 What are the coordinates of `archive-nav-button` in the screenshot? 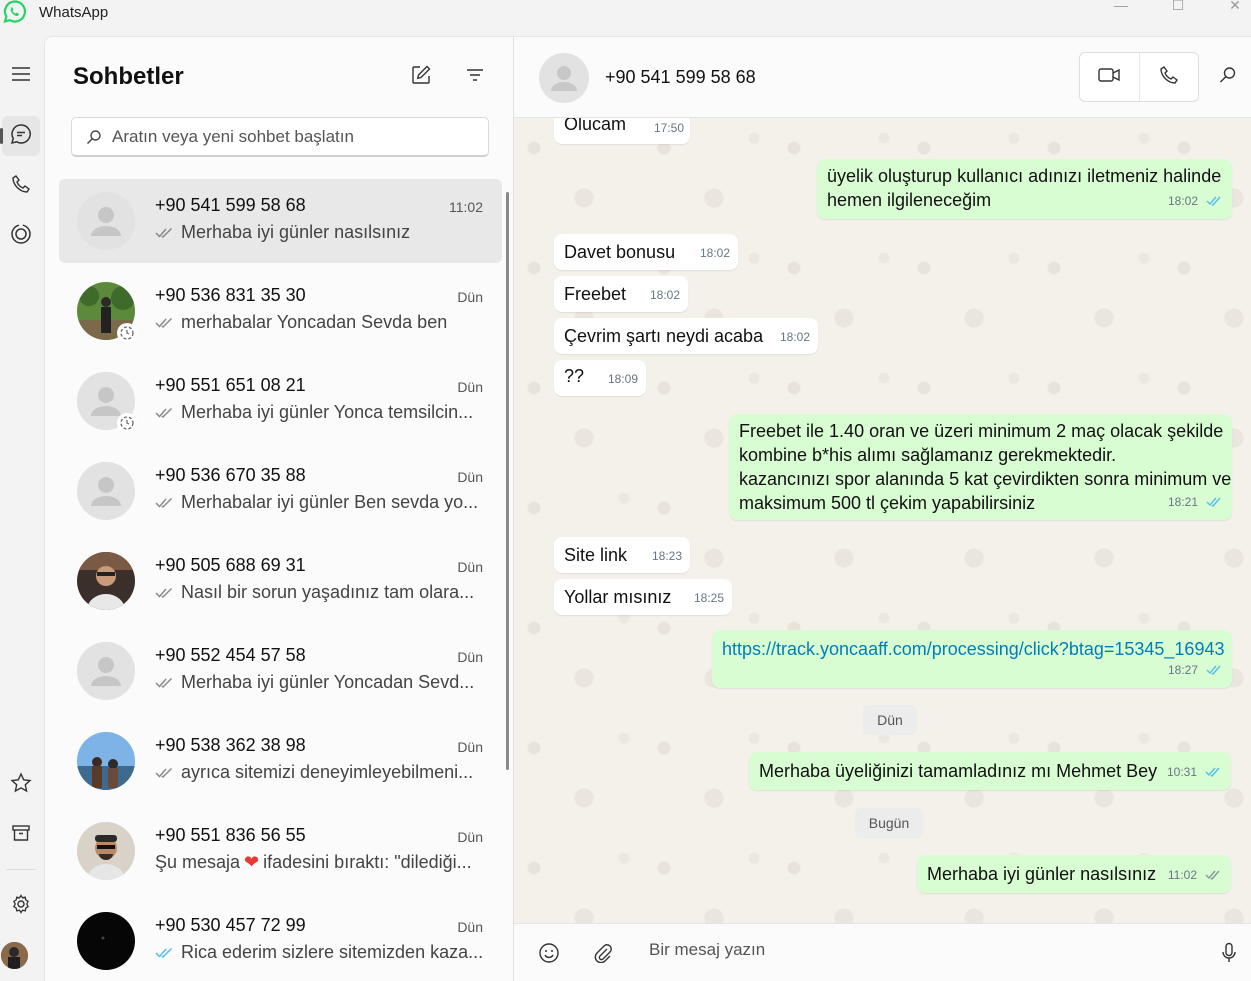 It's located at (21, 835).